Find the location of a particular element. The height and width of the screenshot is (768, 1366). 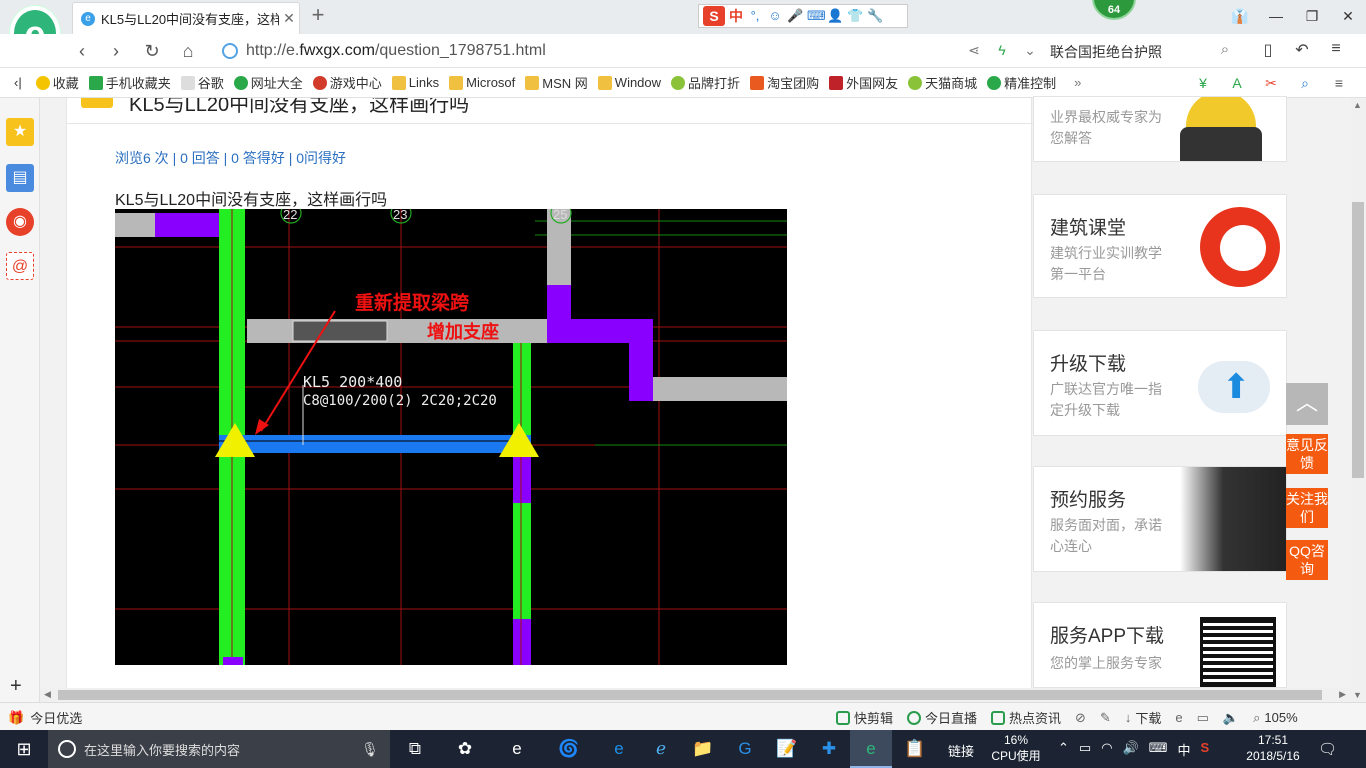

volume-icon: 🔈 is located at coordinates (1231, 718).